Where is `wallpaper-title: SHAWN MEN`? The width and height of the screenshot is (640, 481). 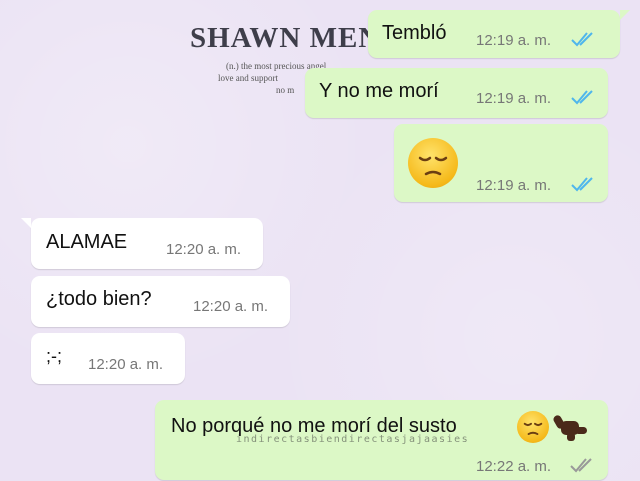
wallpaper-title: SHAWN MEN is located at coordinates (285, 38).